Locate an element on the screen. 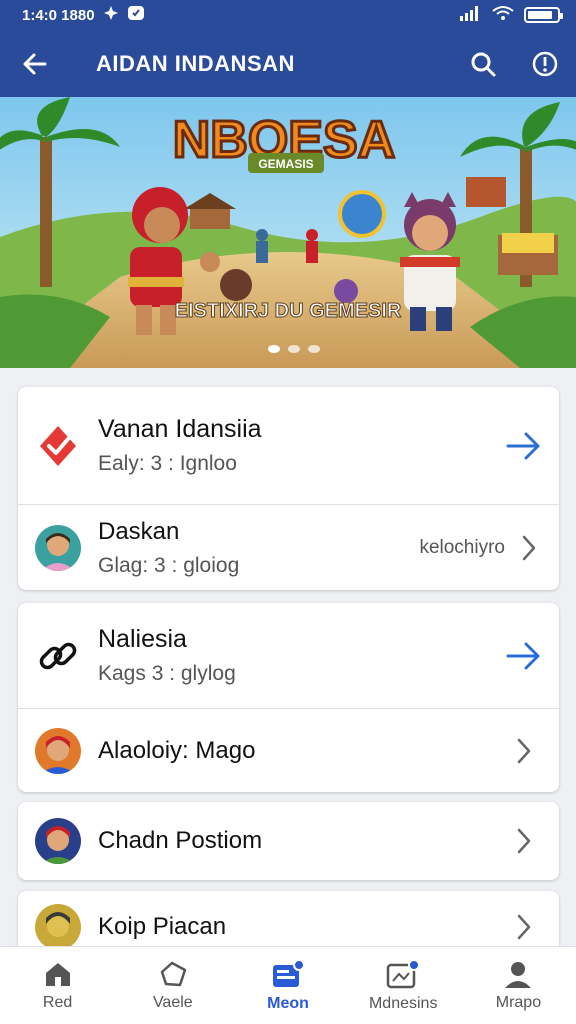 This screenshot has height=1024, width=576. list-item: Chadn Postiom is located at coordinates (288, 841).